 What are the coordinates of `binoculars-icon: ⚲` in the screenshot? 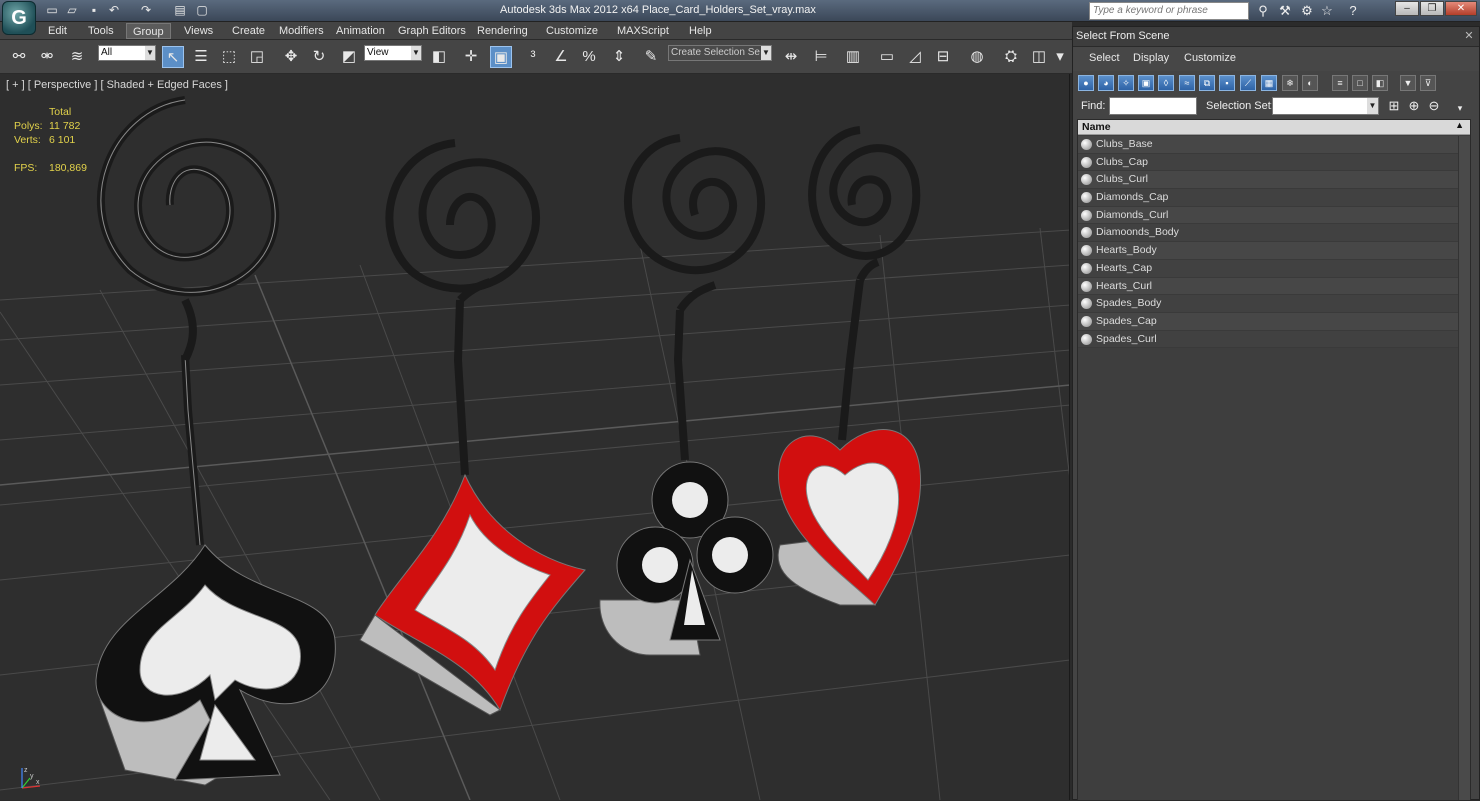 It's located at (1263, 11).